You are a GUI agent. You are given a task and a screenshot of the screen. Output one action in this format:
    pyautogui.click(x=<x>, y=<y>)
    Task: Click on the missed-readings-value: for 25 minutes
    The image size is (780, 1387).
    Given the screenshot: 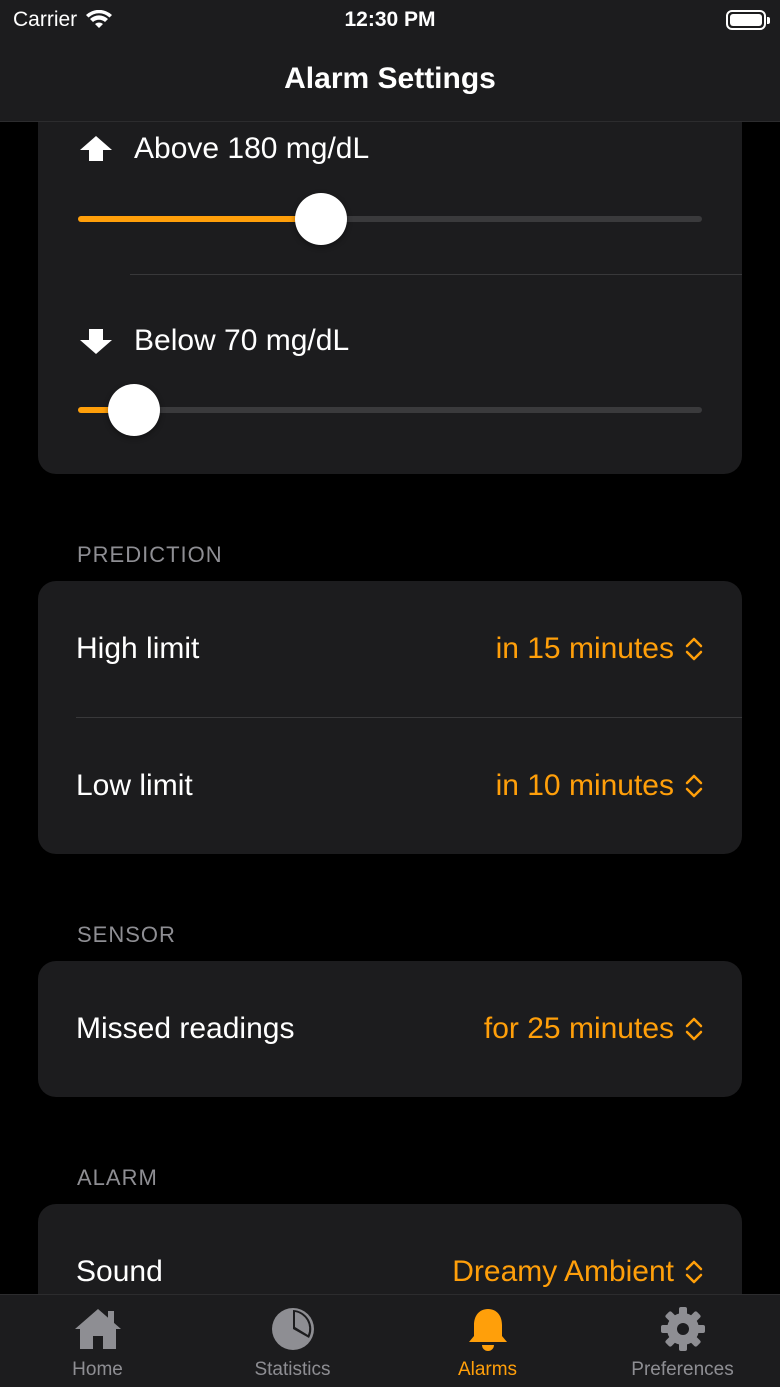 What is the action you would take?
    pyautogui.click(x=578, y=1028)
    